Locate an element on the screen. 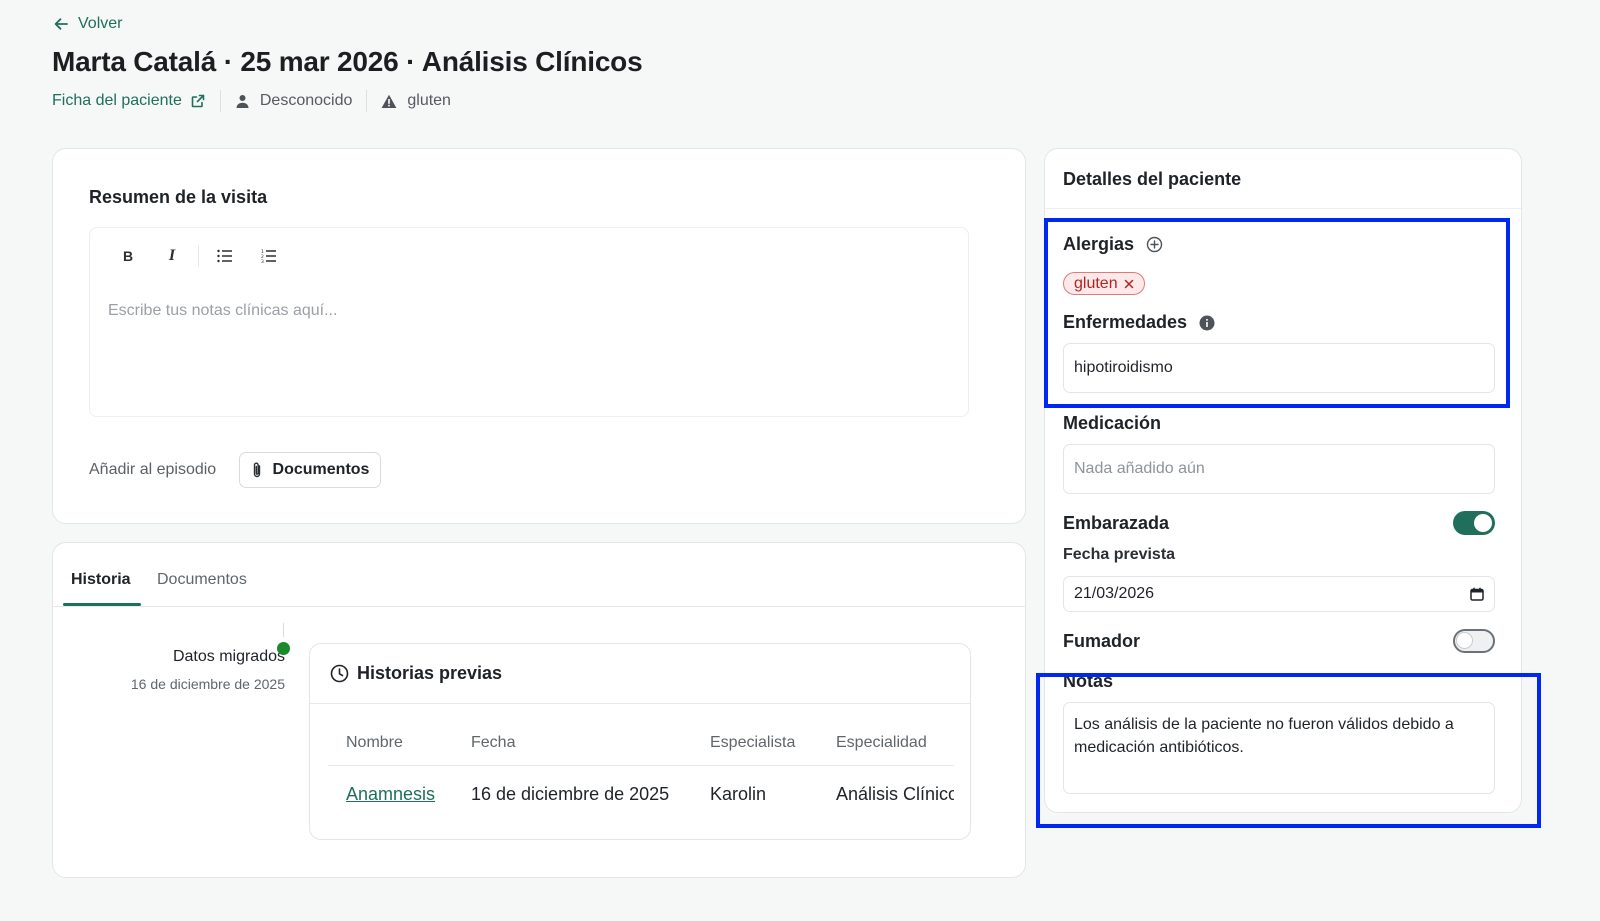 This screenshot has height=921, width=1600. bullet-list-icon is located at coordinates (224, 256).